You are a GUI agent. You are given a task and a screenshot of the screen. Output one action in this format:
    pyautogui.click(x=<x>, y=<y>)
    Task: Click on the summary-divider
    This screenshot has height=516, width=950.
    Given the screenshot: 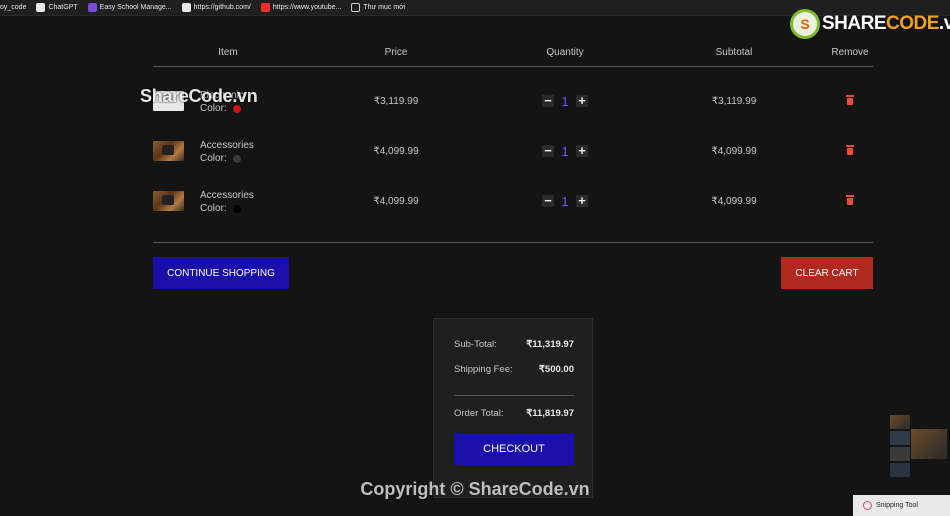 What is the action you would take?
    pyautogui.click(x=514, y=395)
    